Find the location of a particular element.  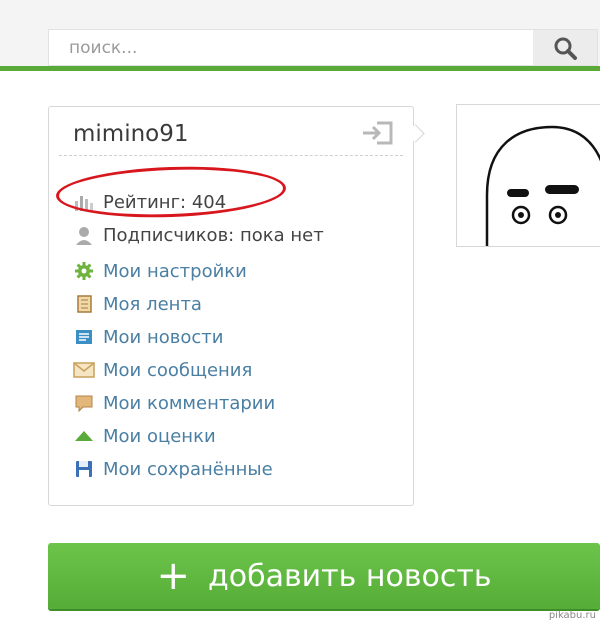

search-box is located at coordinates (323, 47).